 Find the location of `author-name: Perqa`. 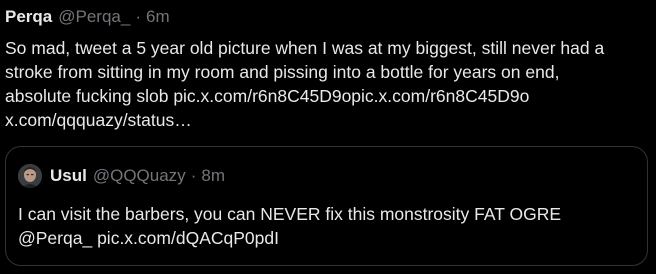

author-name: Perqa is located at coordinates (28, 17).